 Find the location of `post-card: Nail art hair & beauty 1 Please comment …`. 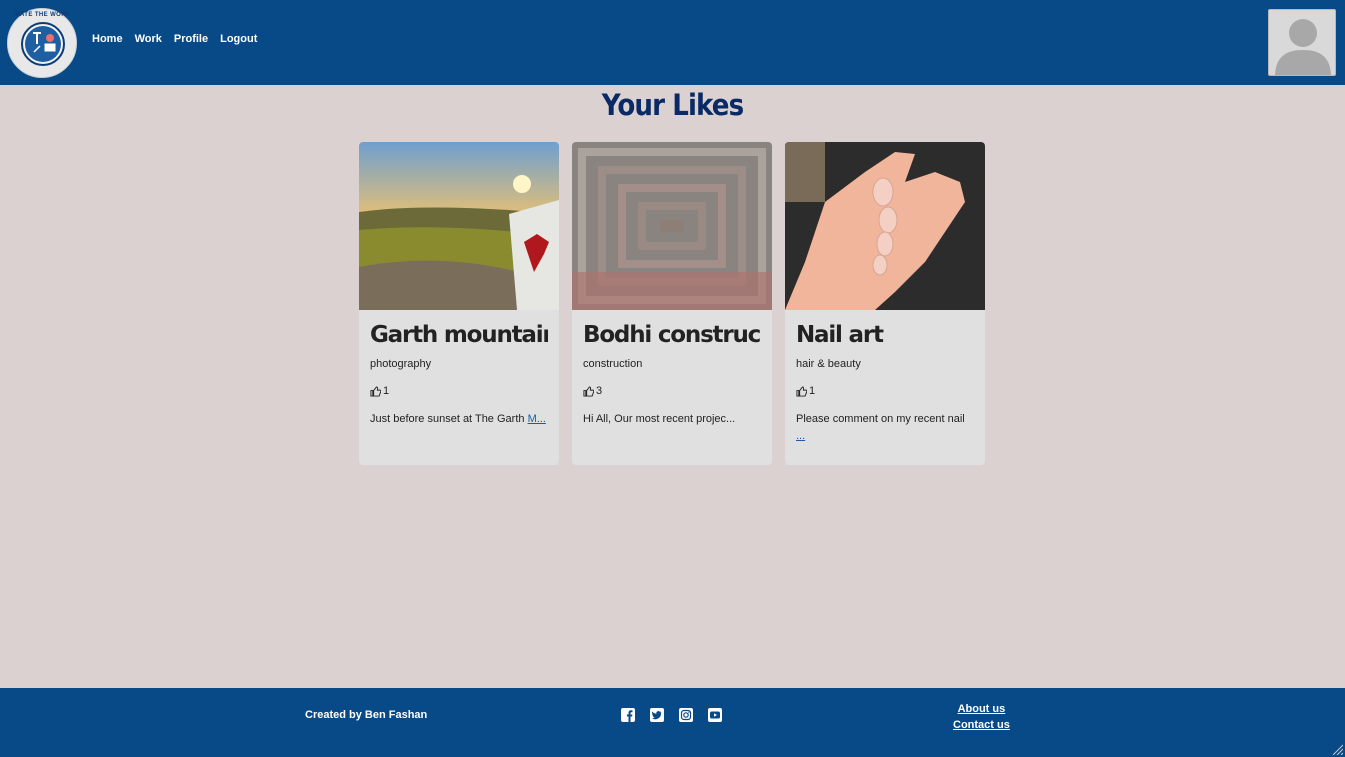

post-card: Nail art hair & beauty 1 Please comment … is located at coordinates (885, 303).